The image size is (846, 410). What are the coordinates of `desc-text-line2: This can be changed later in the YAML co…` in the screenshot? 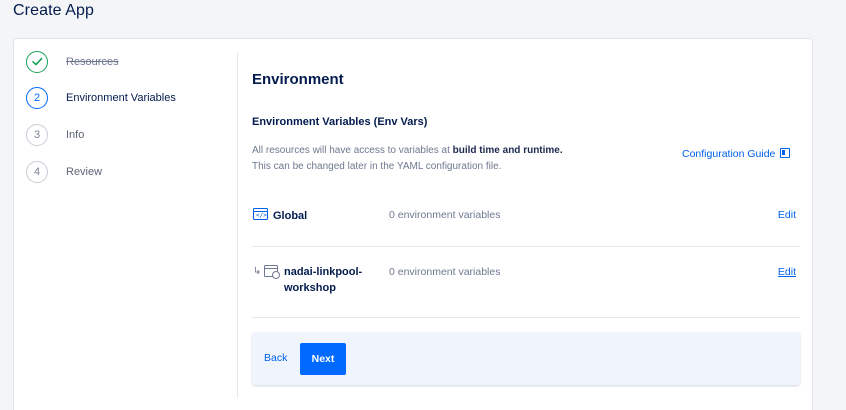 It's located at (377, 166).